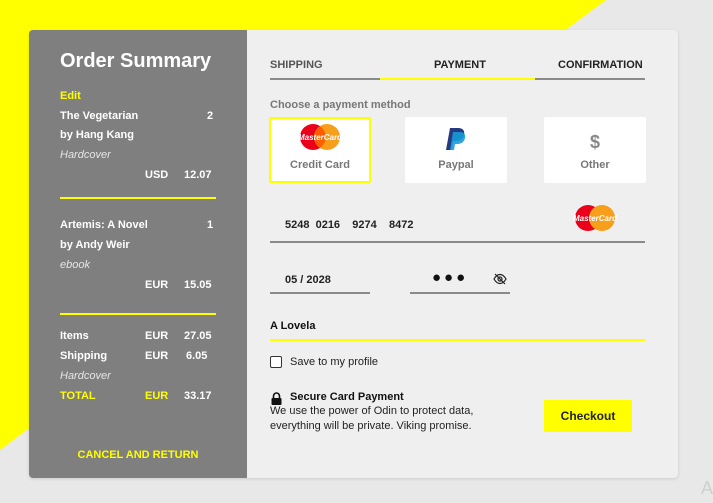 This screenshot has width=713, height=503. I want to click on save-profile-label: Save to my profile, so click(334, 362).